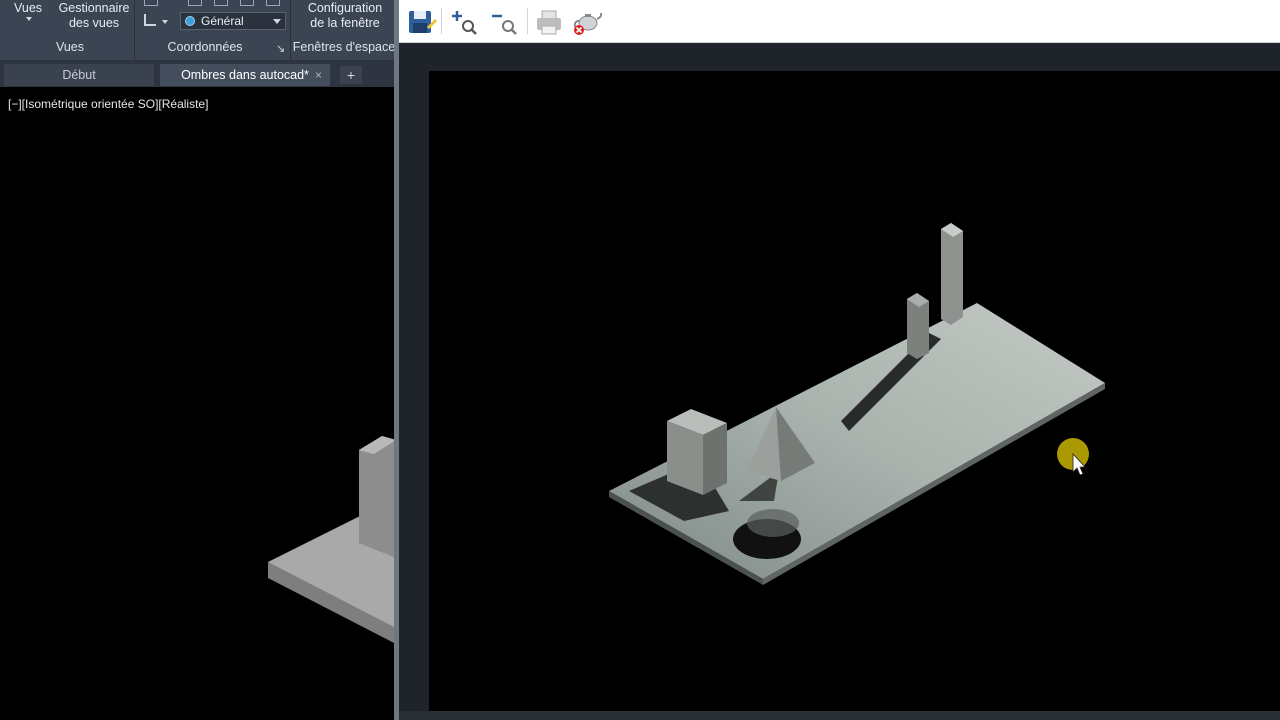  I want to click on ucs-view-icon, so click(247, 3).